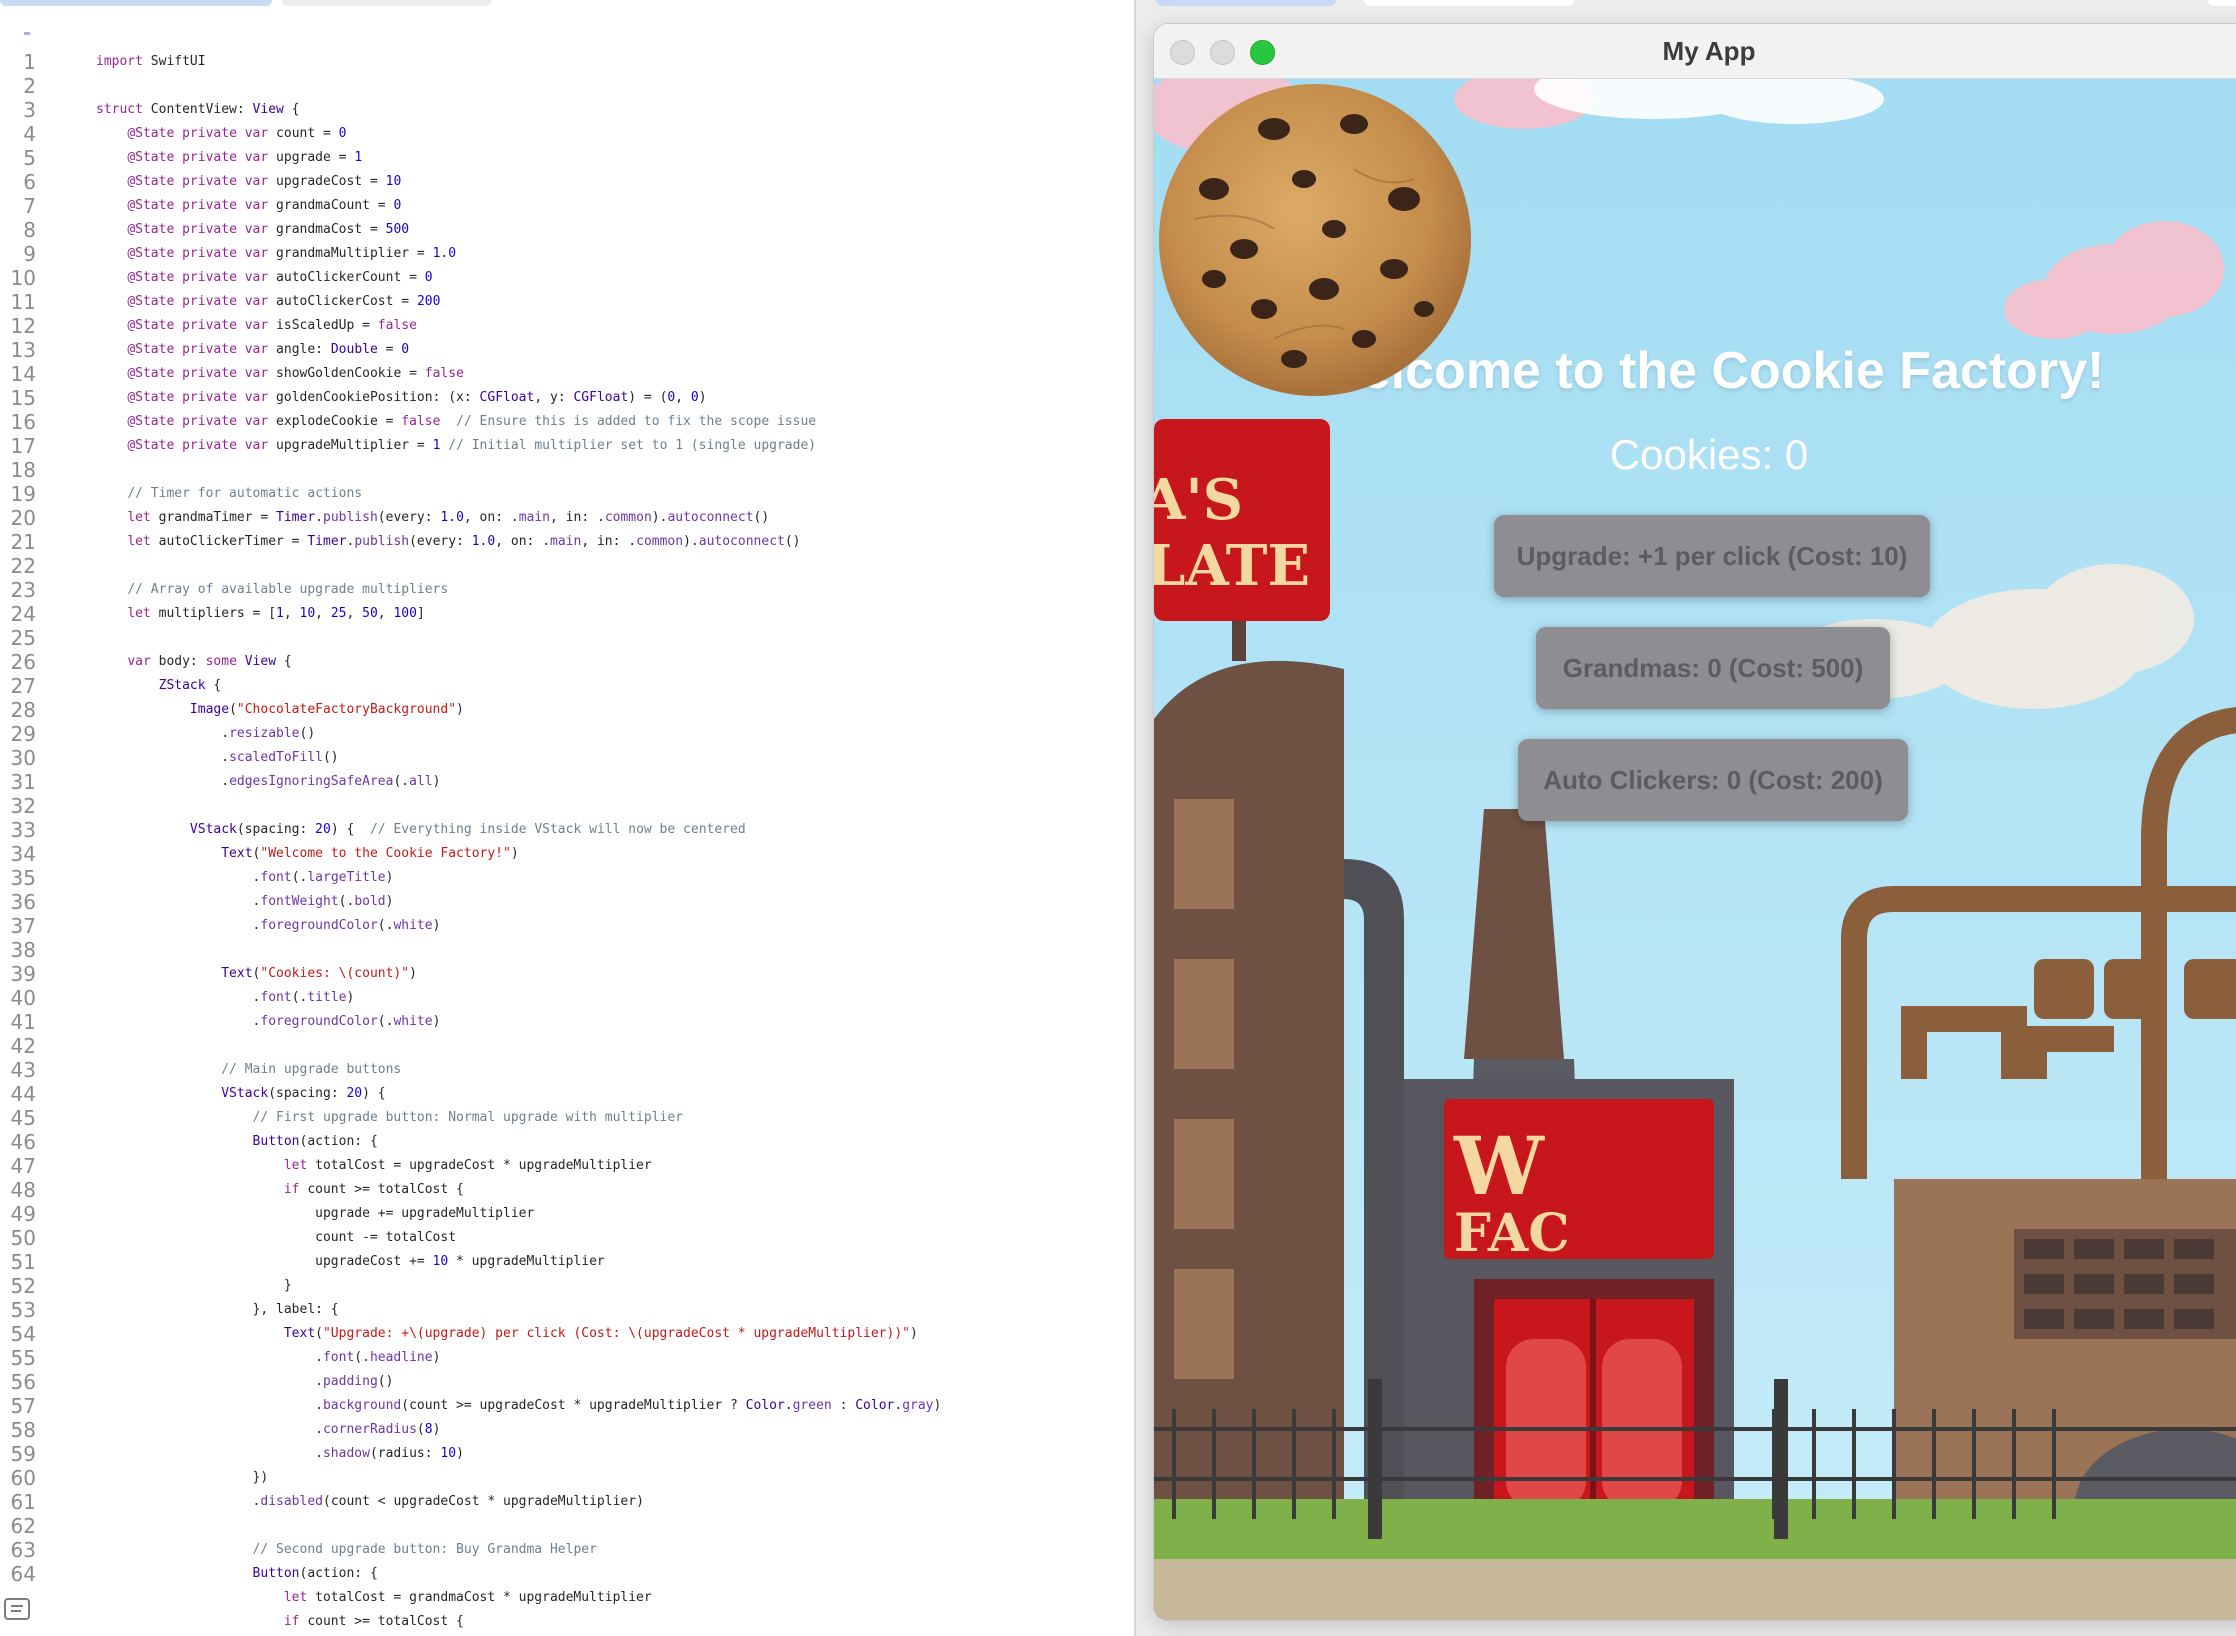  Describe the element at coordinates (567, 998) in the screenshot. I see `code-line: 40 .font(.title)` at that location.